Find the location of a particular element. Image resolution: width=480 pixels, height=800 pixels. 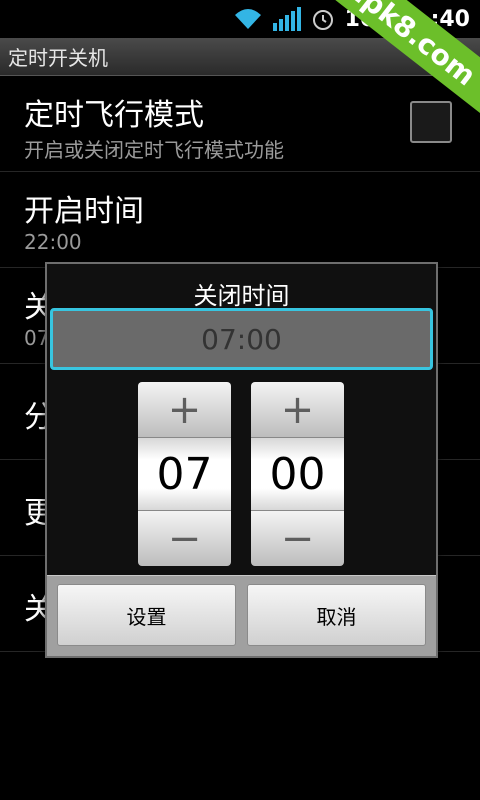

hour-value: 07 is located at coordinates (184, 474).